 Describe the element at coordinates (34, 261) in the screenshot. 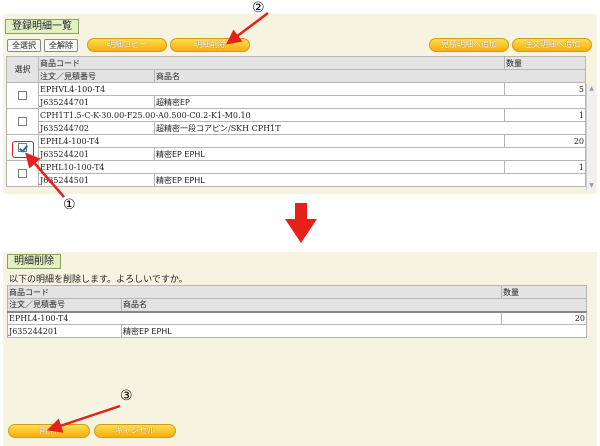

I see `panel-title: 明細削除` at that location.